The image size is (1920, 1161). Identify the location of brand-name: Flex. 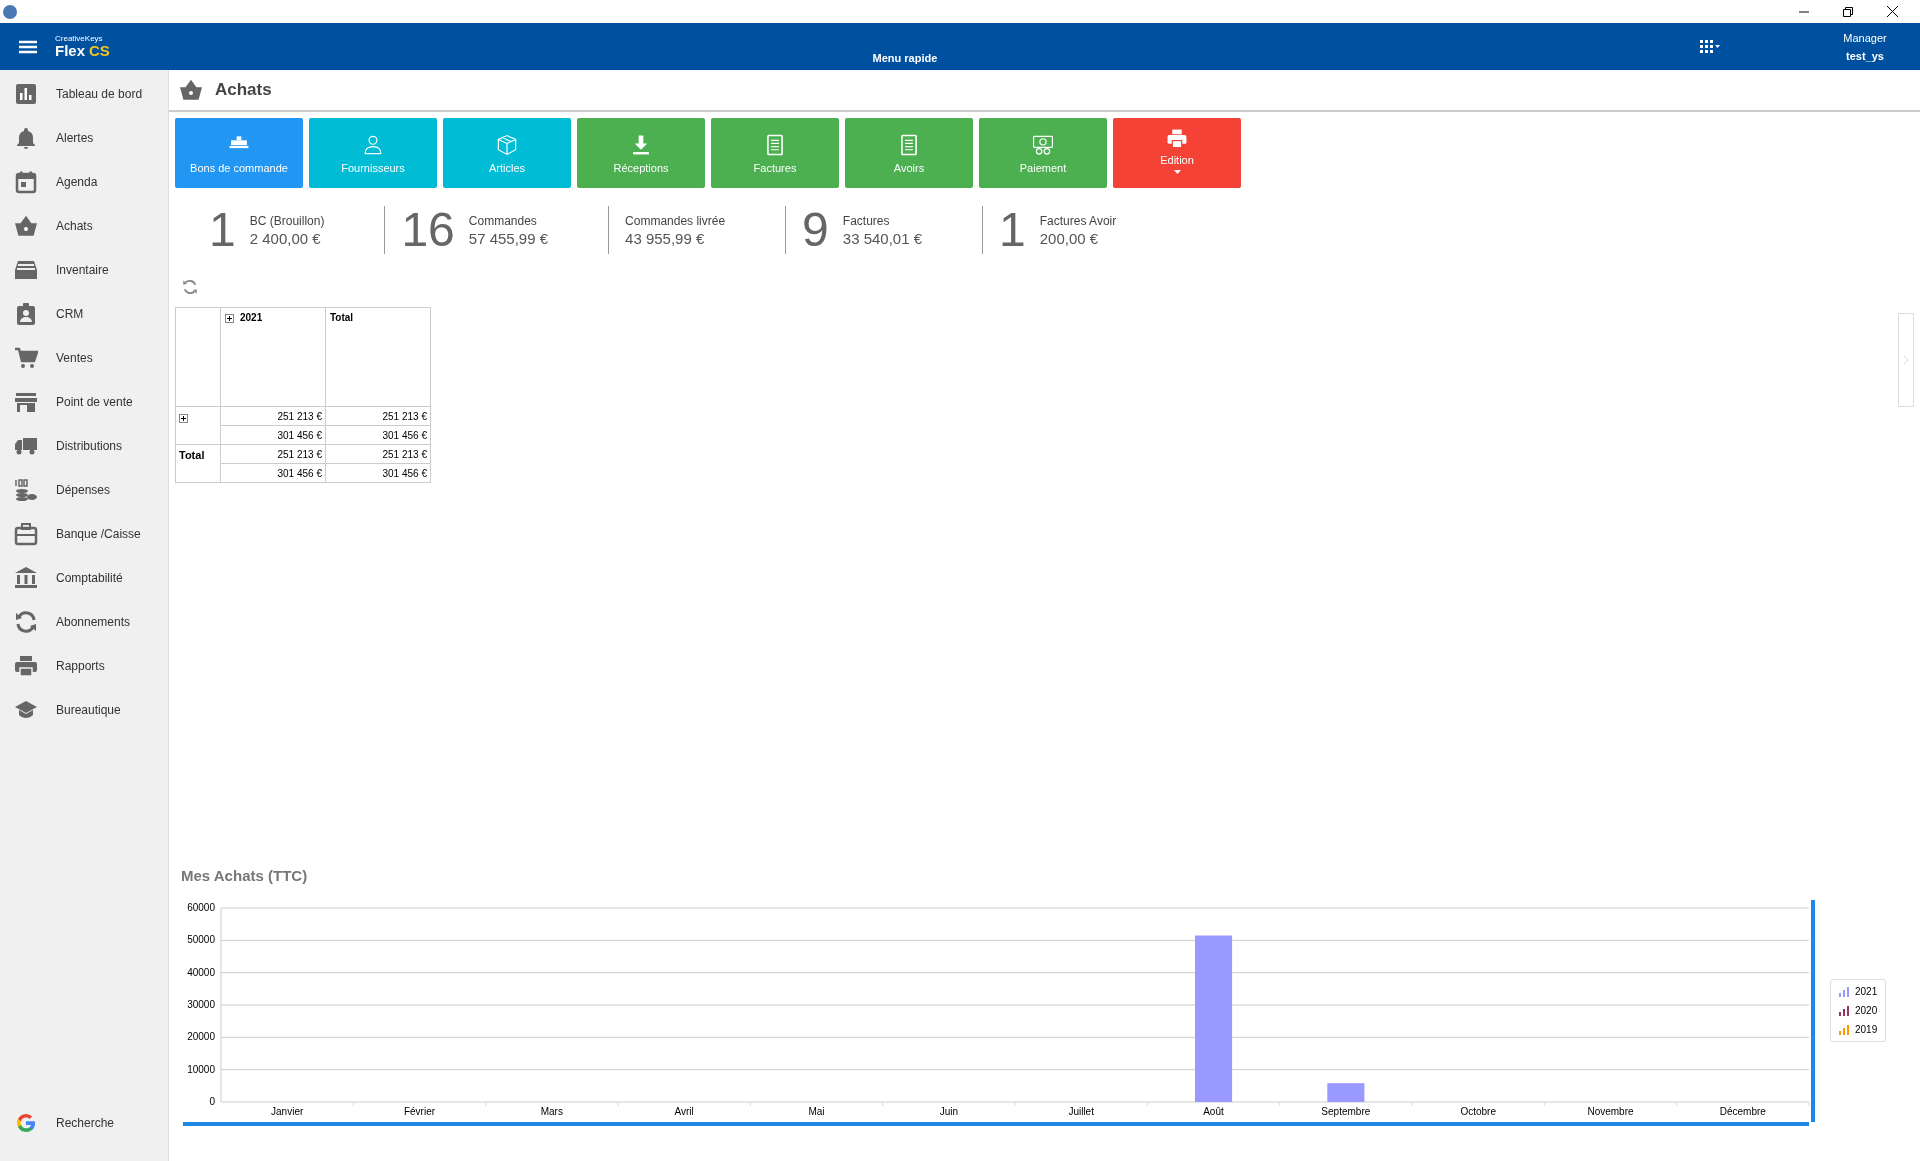
(70, 50).